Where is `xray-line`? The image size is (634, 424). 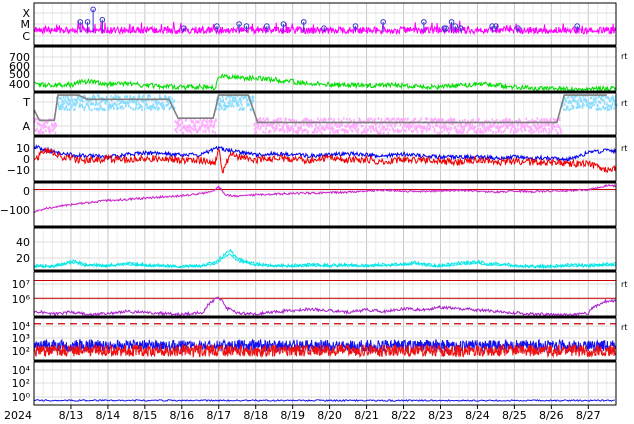
xray-line is located at coordinates (324, 401).